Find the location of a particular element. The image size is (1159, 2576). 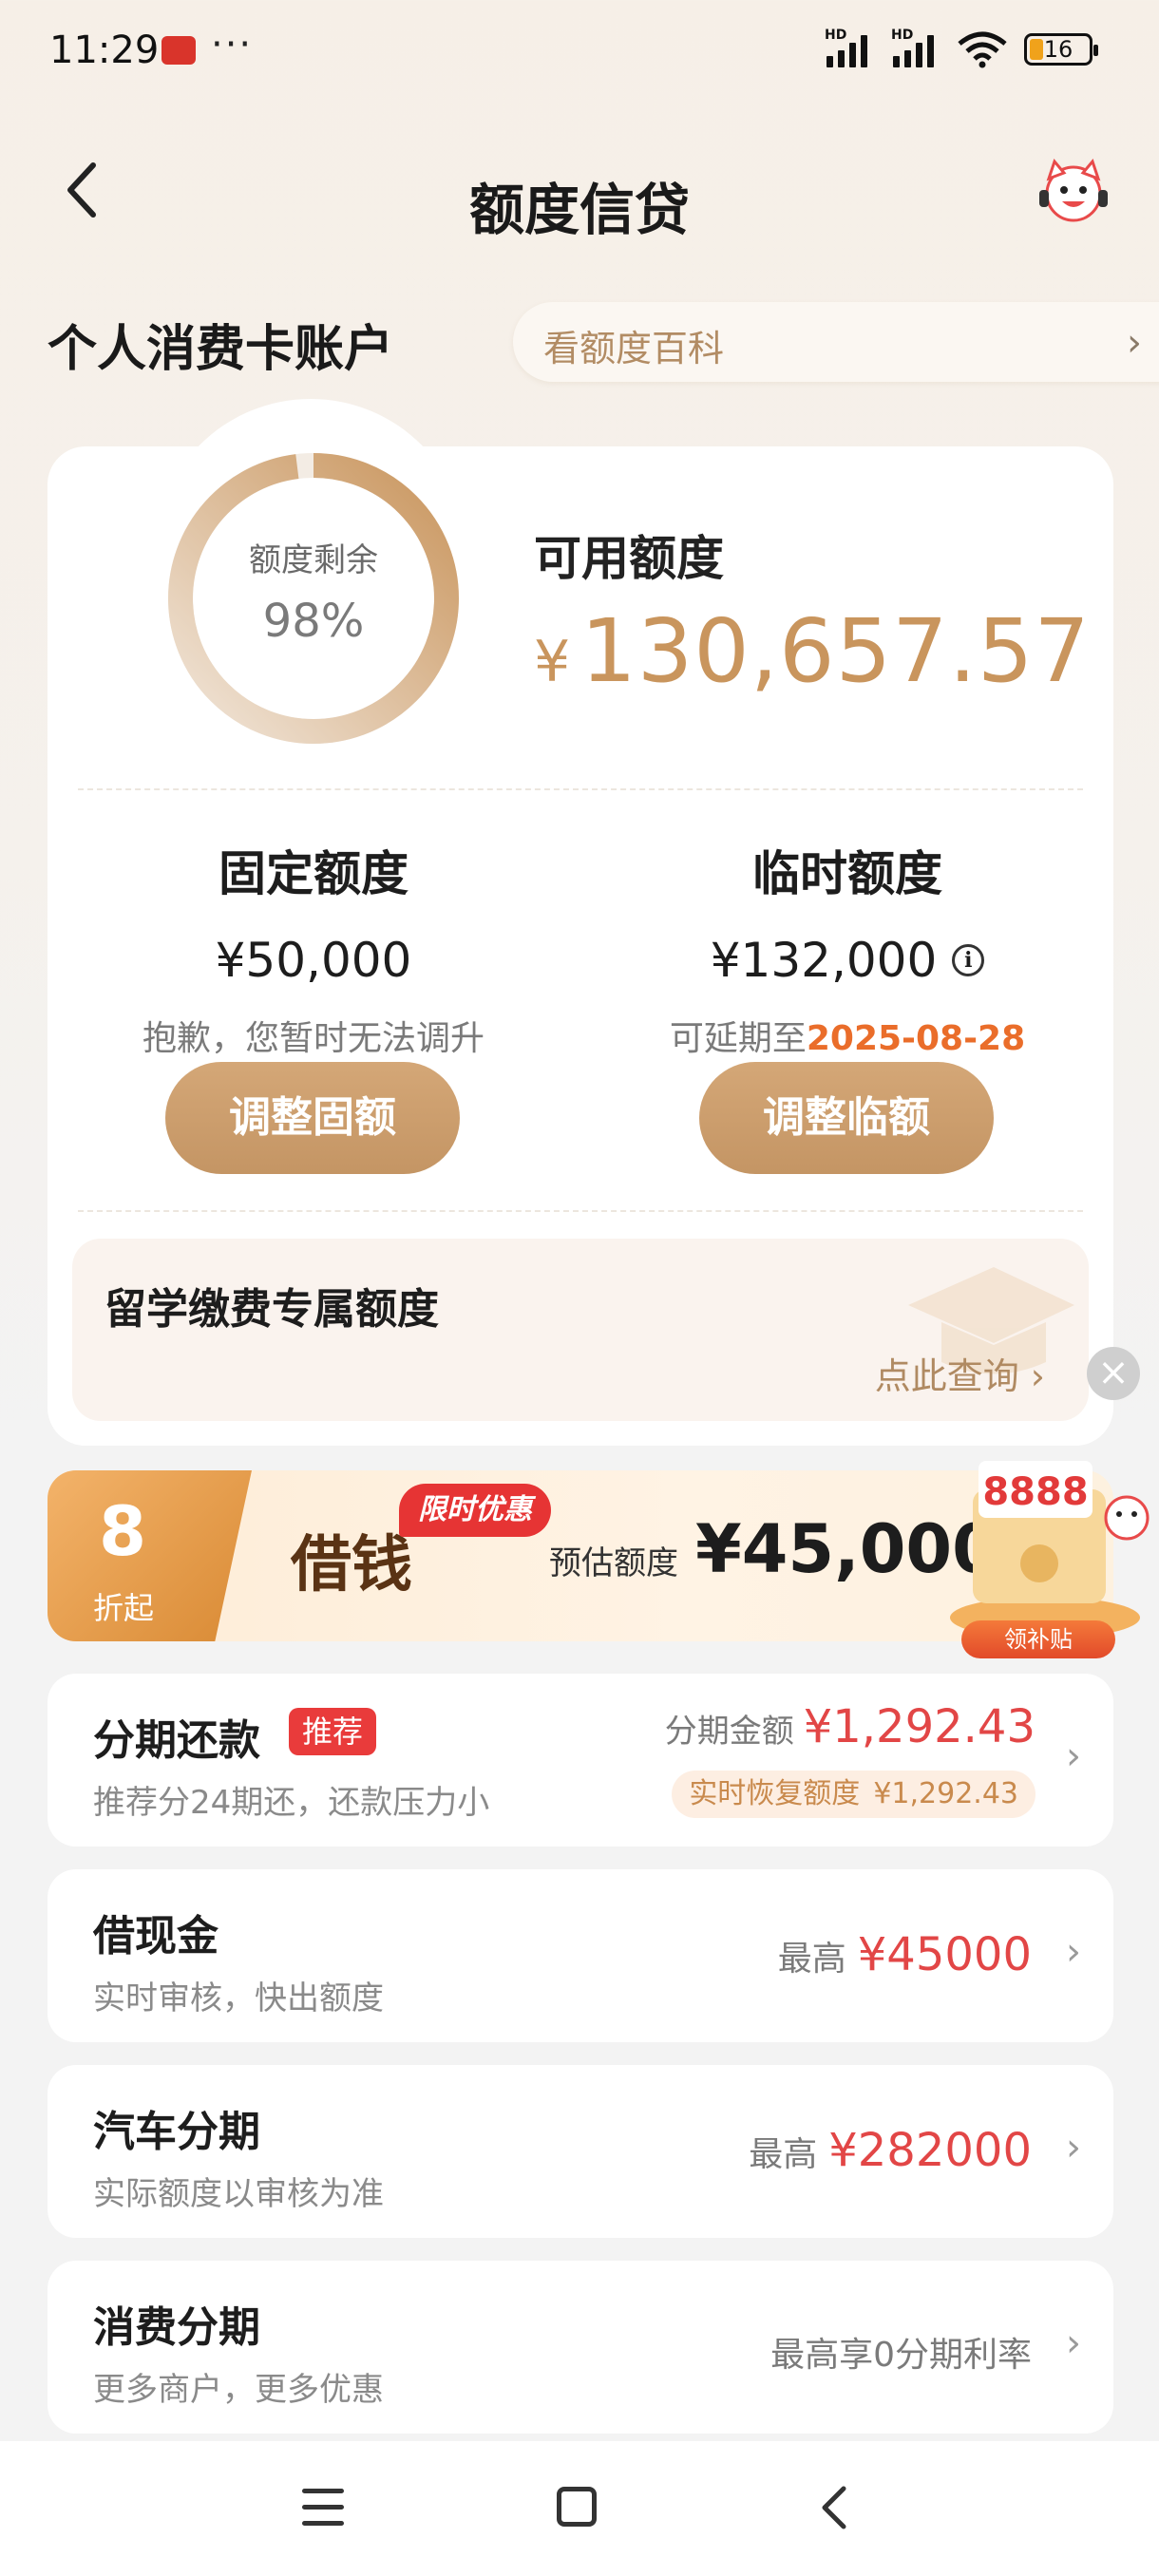

app-notification-icon is located at coordinates (179, 50).